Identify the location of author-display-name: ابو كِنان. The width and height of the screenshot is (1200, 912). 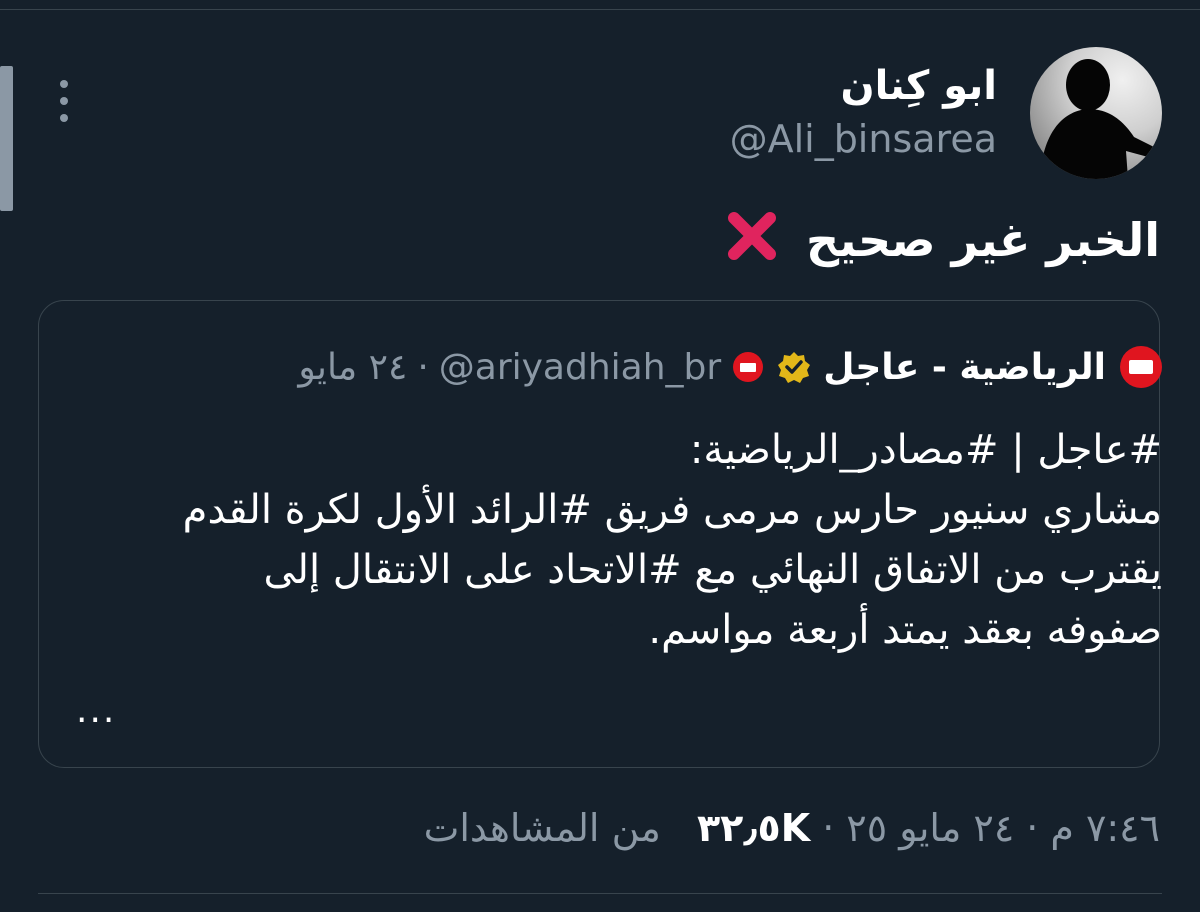
(919, 86).